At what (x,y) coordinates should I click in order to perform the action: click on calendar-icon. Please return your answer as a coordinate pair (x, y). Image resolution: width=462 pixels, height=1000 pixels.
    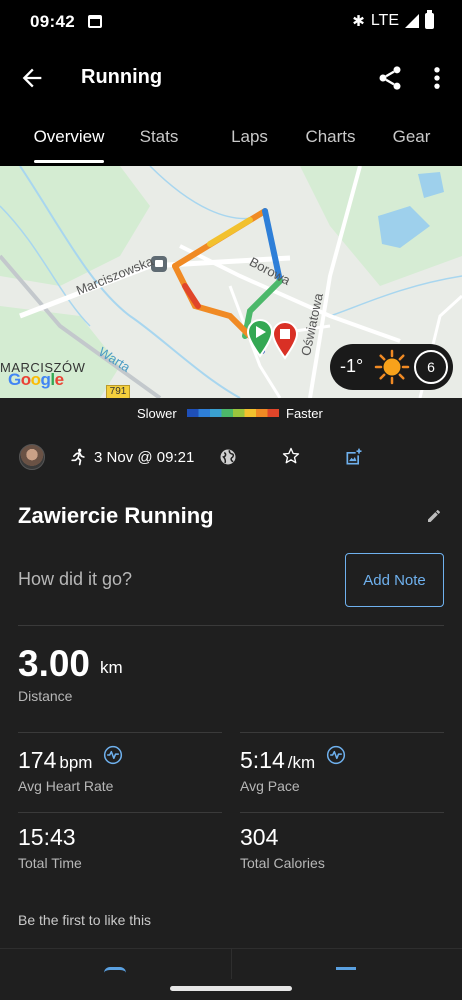
    Looking at the image, I should click on (95, 21).